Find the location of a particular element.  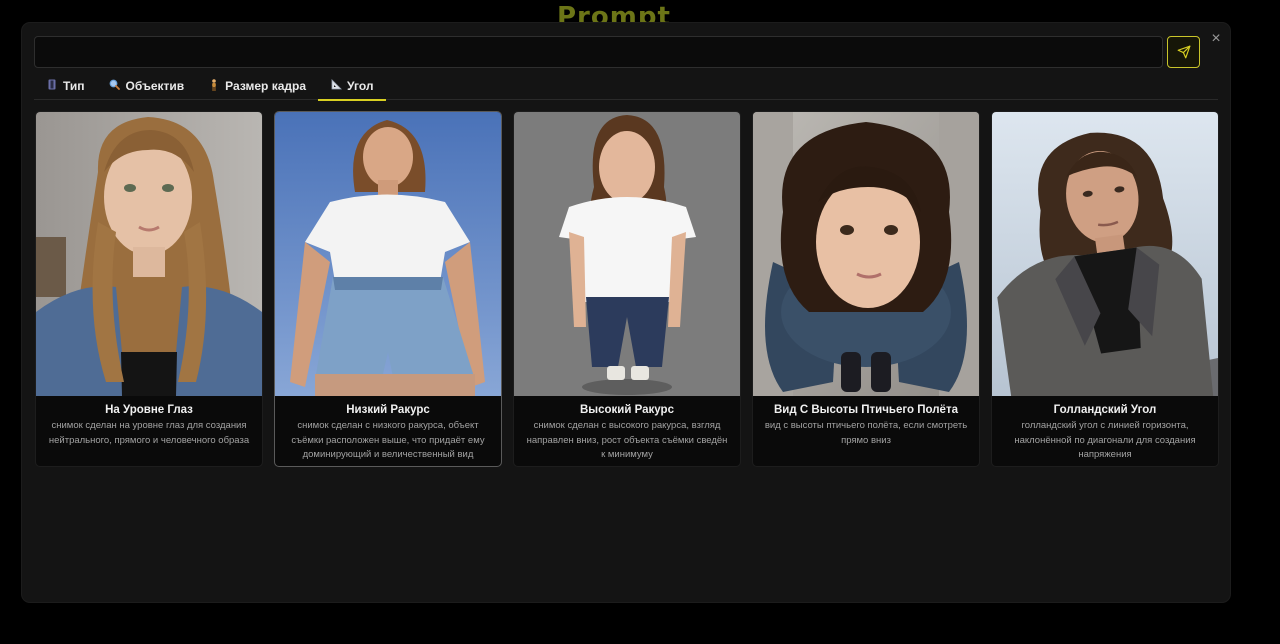

film-strip-icon is located at coordinates (52, 86).